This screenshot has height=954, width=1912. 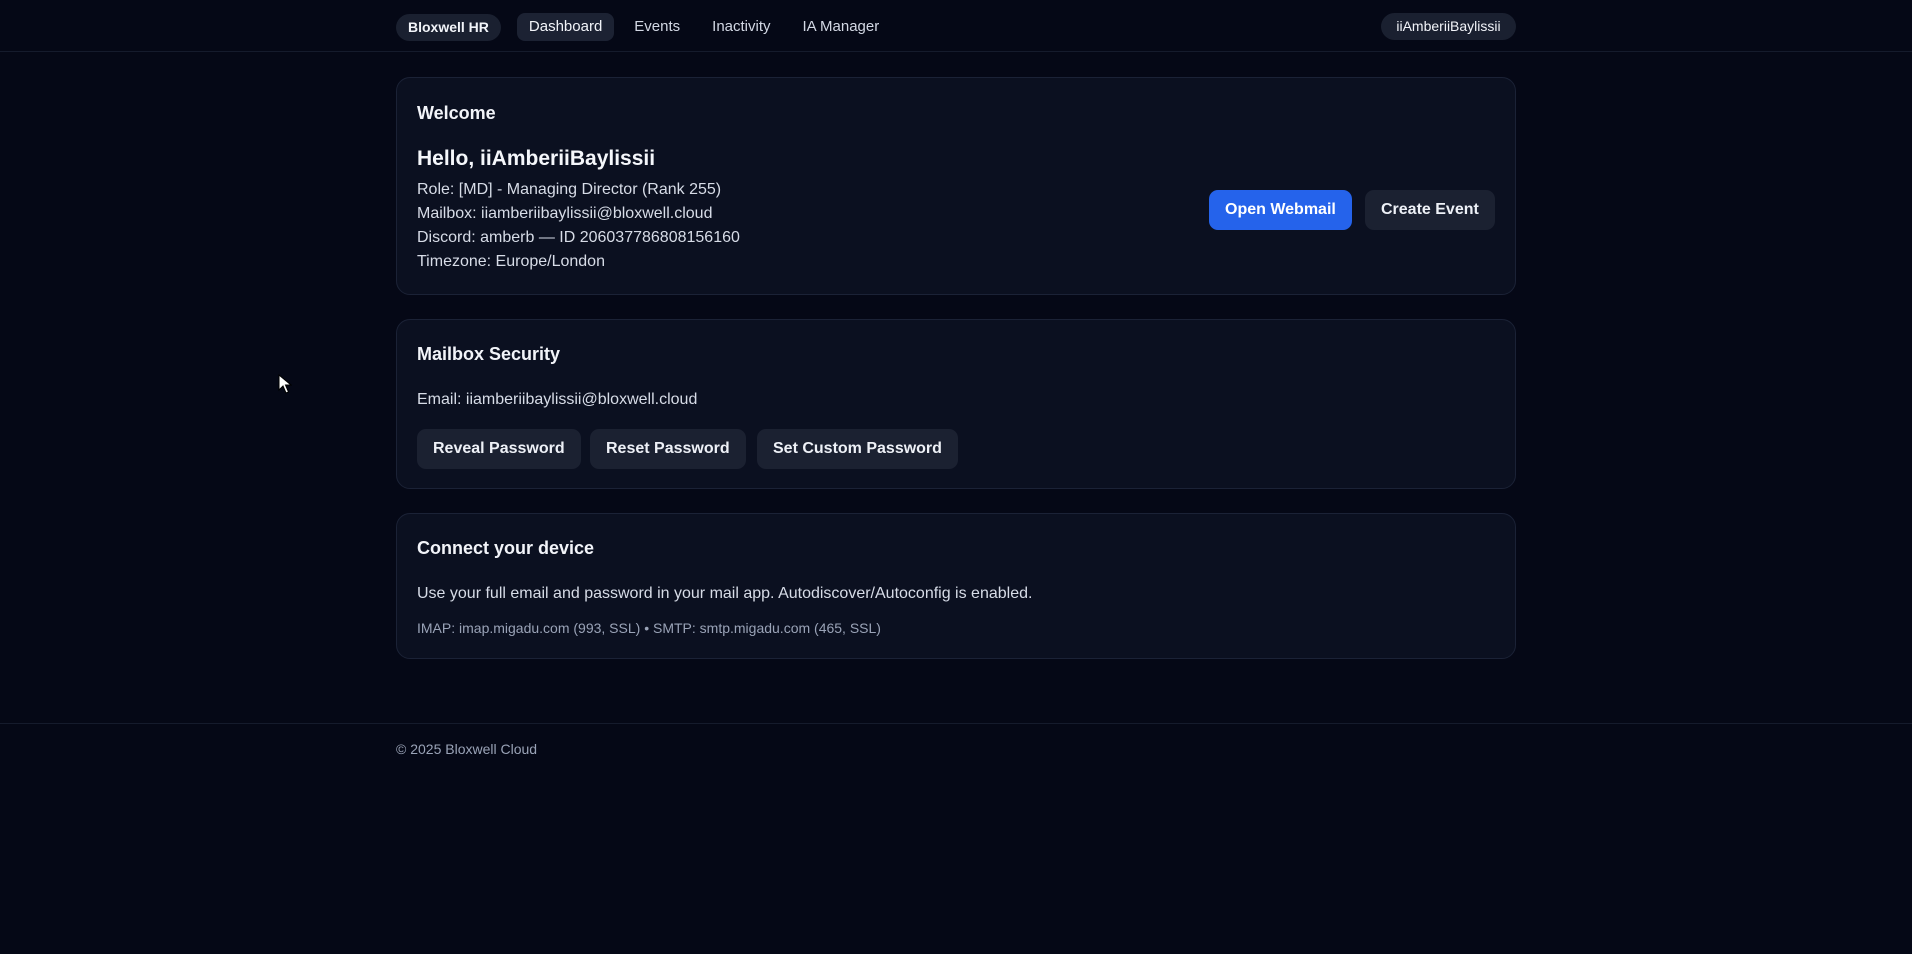 I want to click on reveal-password-button: Reveal Password, so click(x=499, y=449).